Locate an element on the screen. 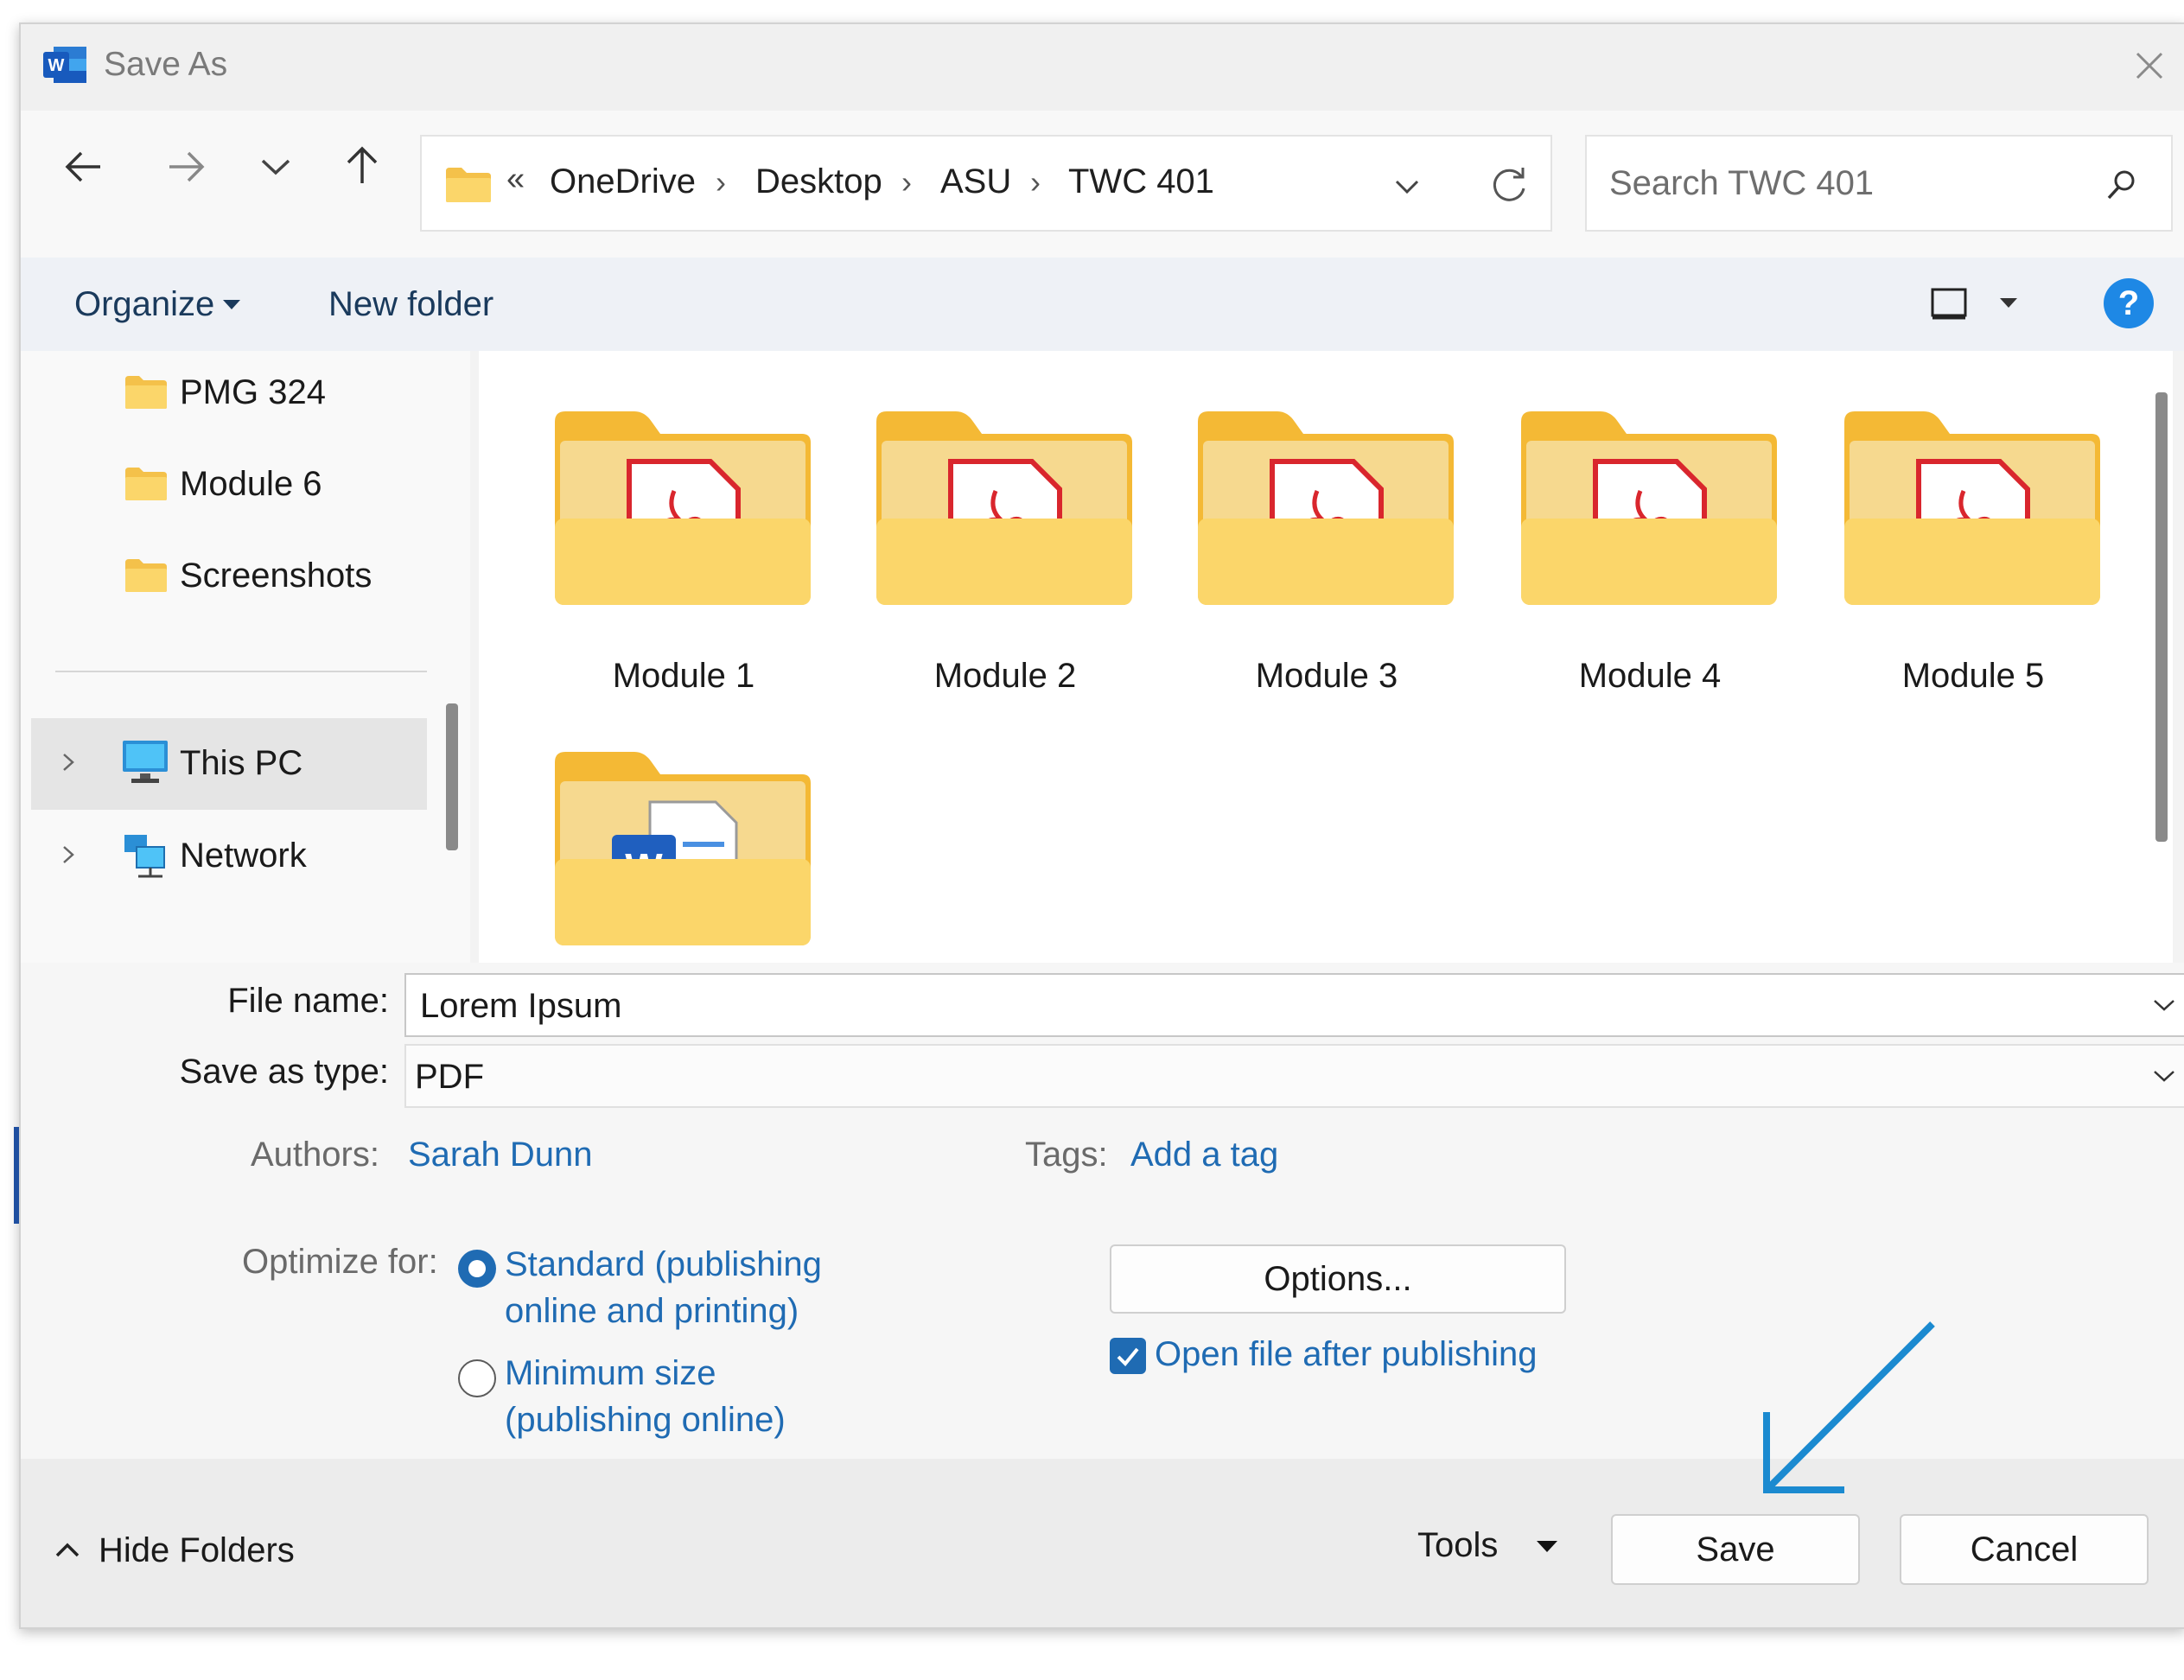  view-icon is located at coordinates (1949, 304).